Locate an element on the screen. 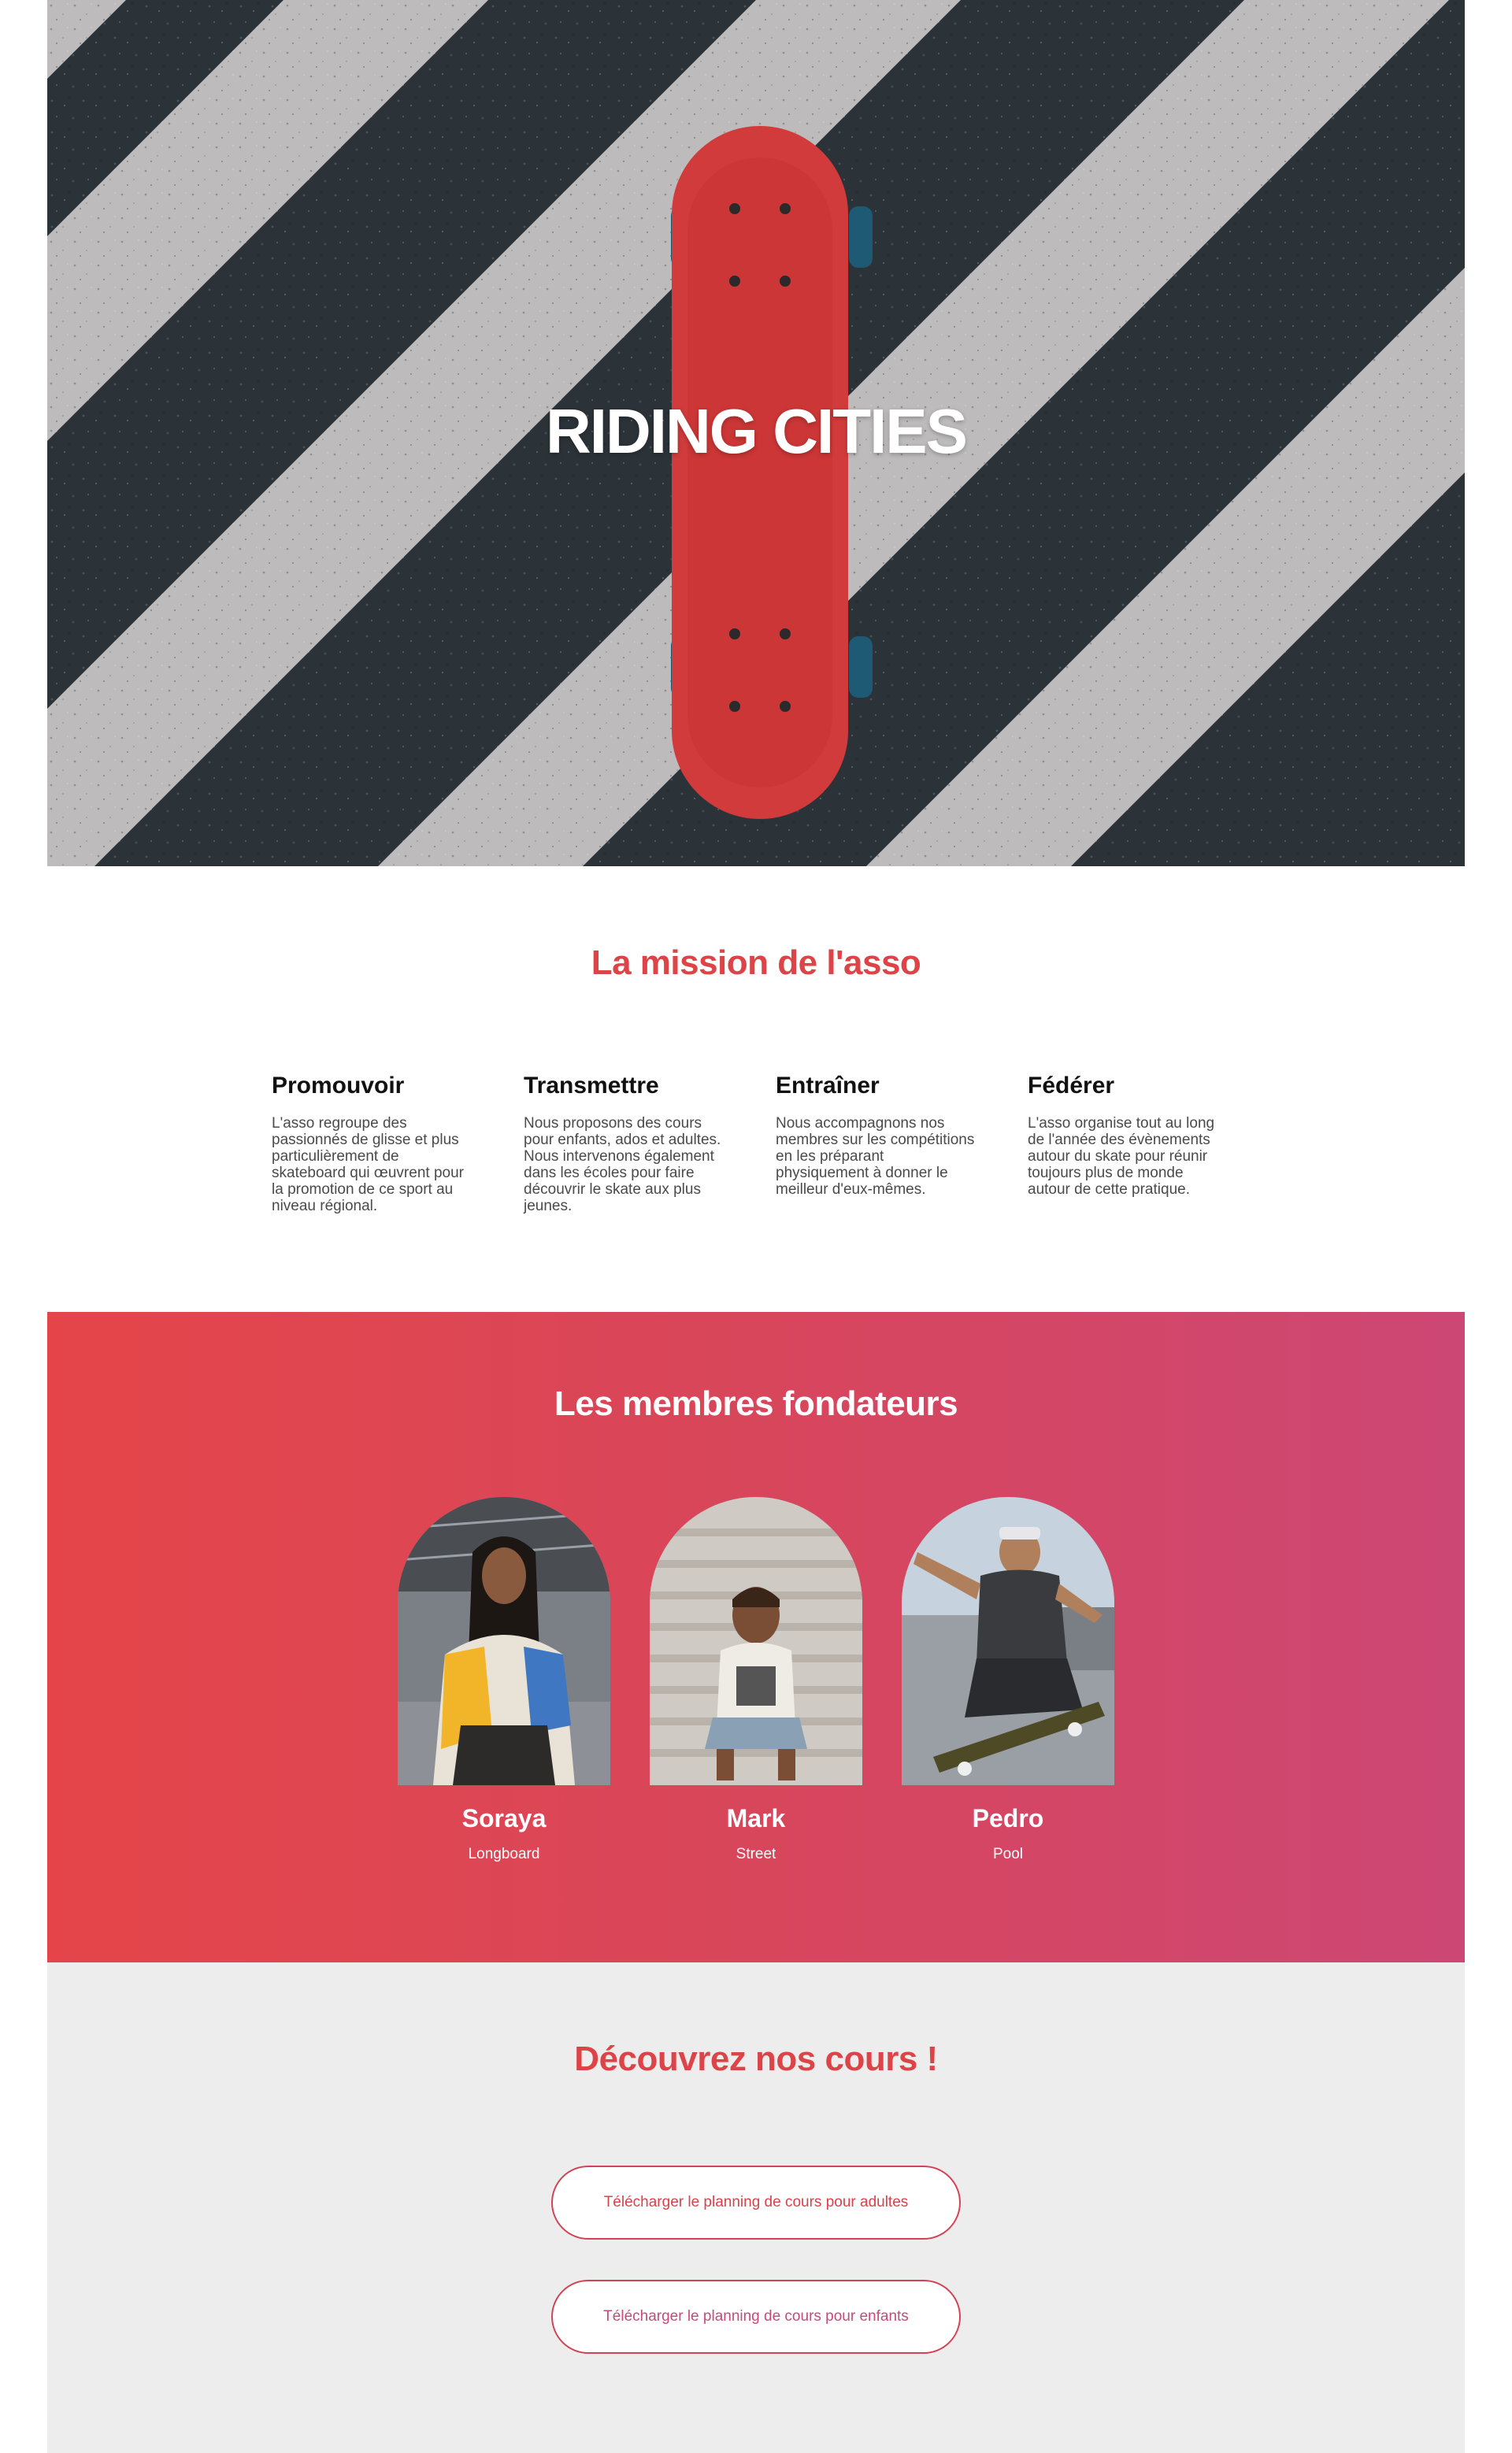  pillar-title: Promouvoir is located at coordinates (338, 1086).